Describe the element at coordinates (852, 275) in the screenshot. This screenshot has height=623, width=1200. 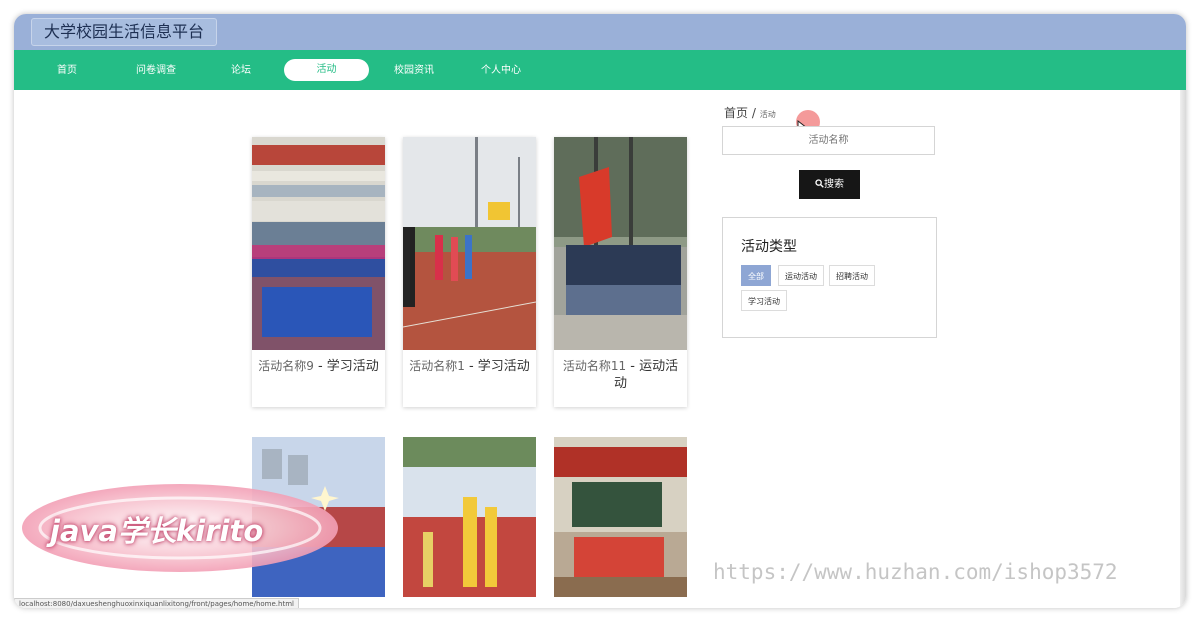
I see `type-tag-recruitment: 招聘活动` at that location.